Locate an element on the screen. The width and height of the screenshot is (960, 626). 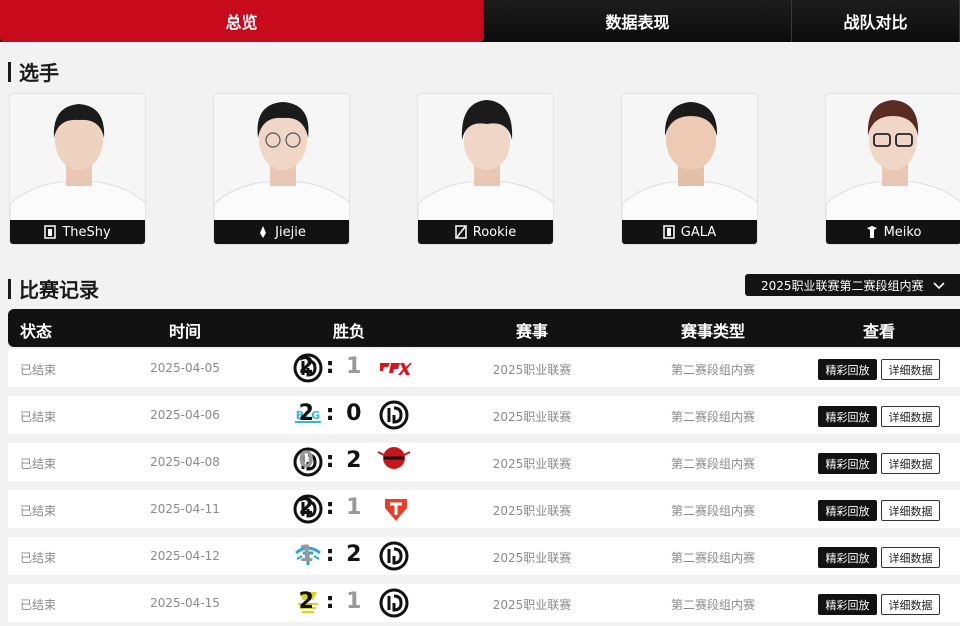
player-card-rookie: Rookie is located at coordinates (485, 169).